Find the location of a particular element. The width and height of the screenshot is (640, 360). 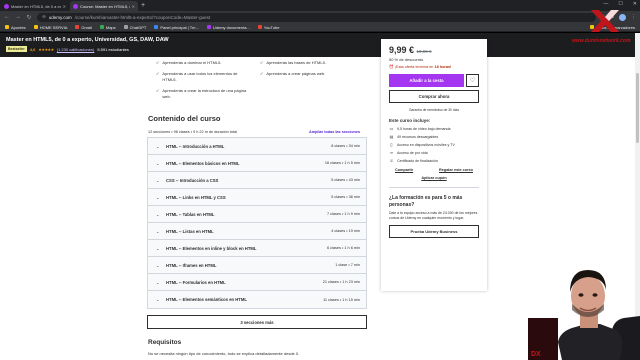

learn-item: ✓ Aprenderás a dominar el HTML5. is located at coordinates (203, 63).